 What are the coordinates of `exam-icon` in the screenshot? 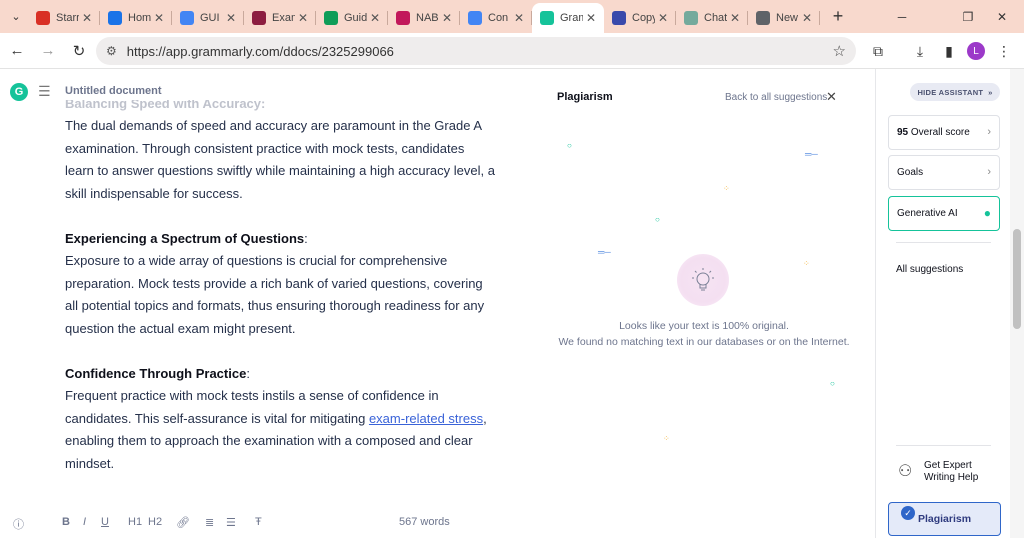 It's located at (259, 18).